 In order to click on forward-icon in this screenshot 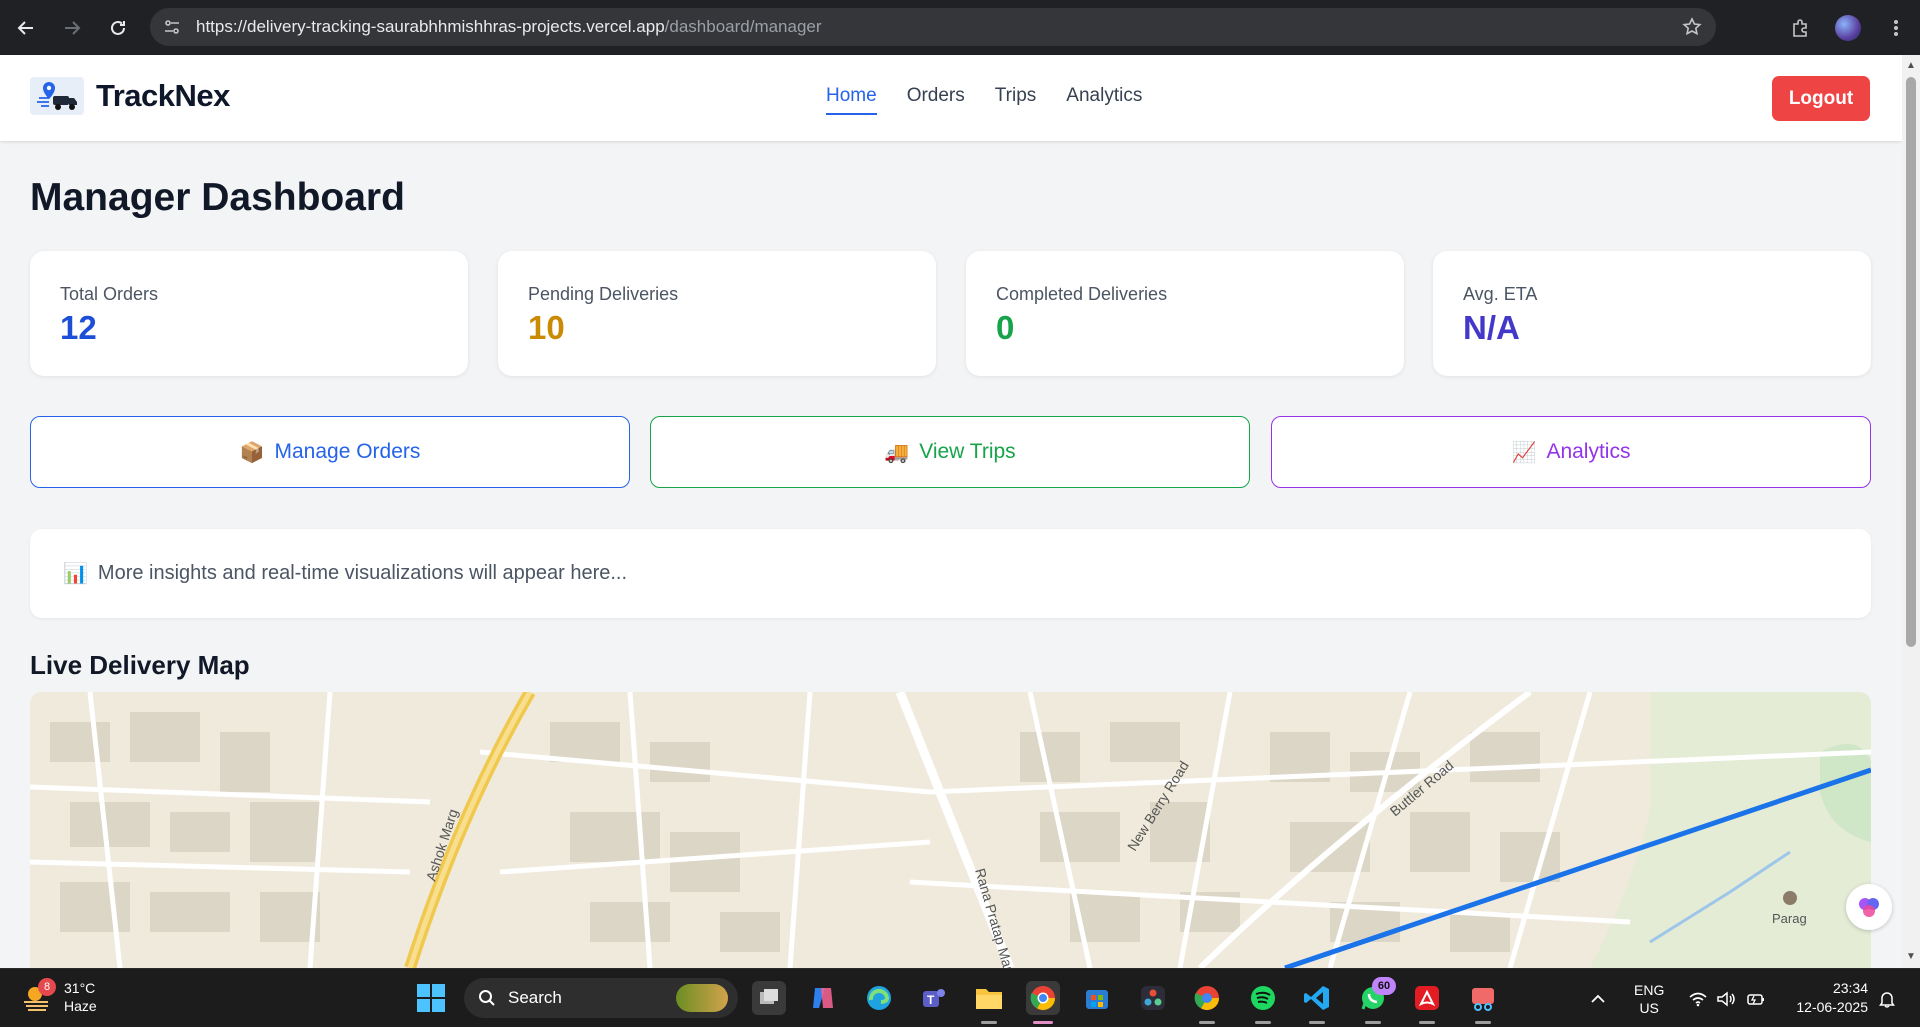, I will do `click(72, 28)`.